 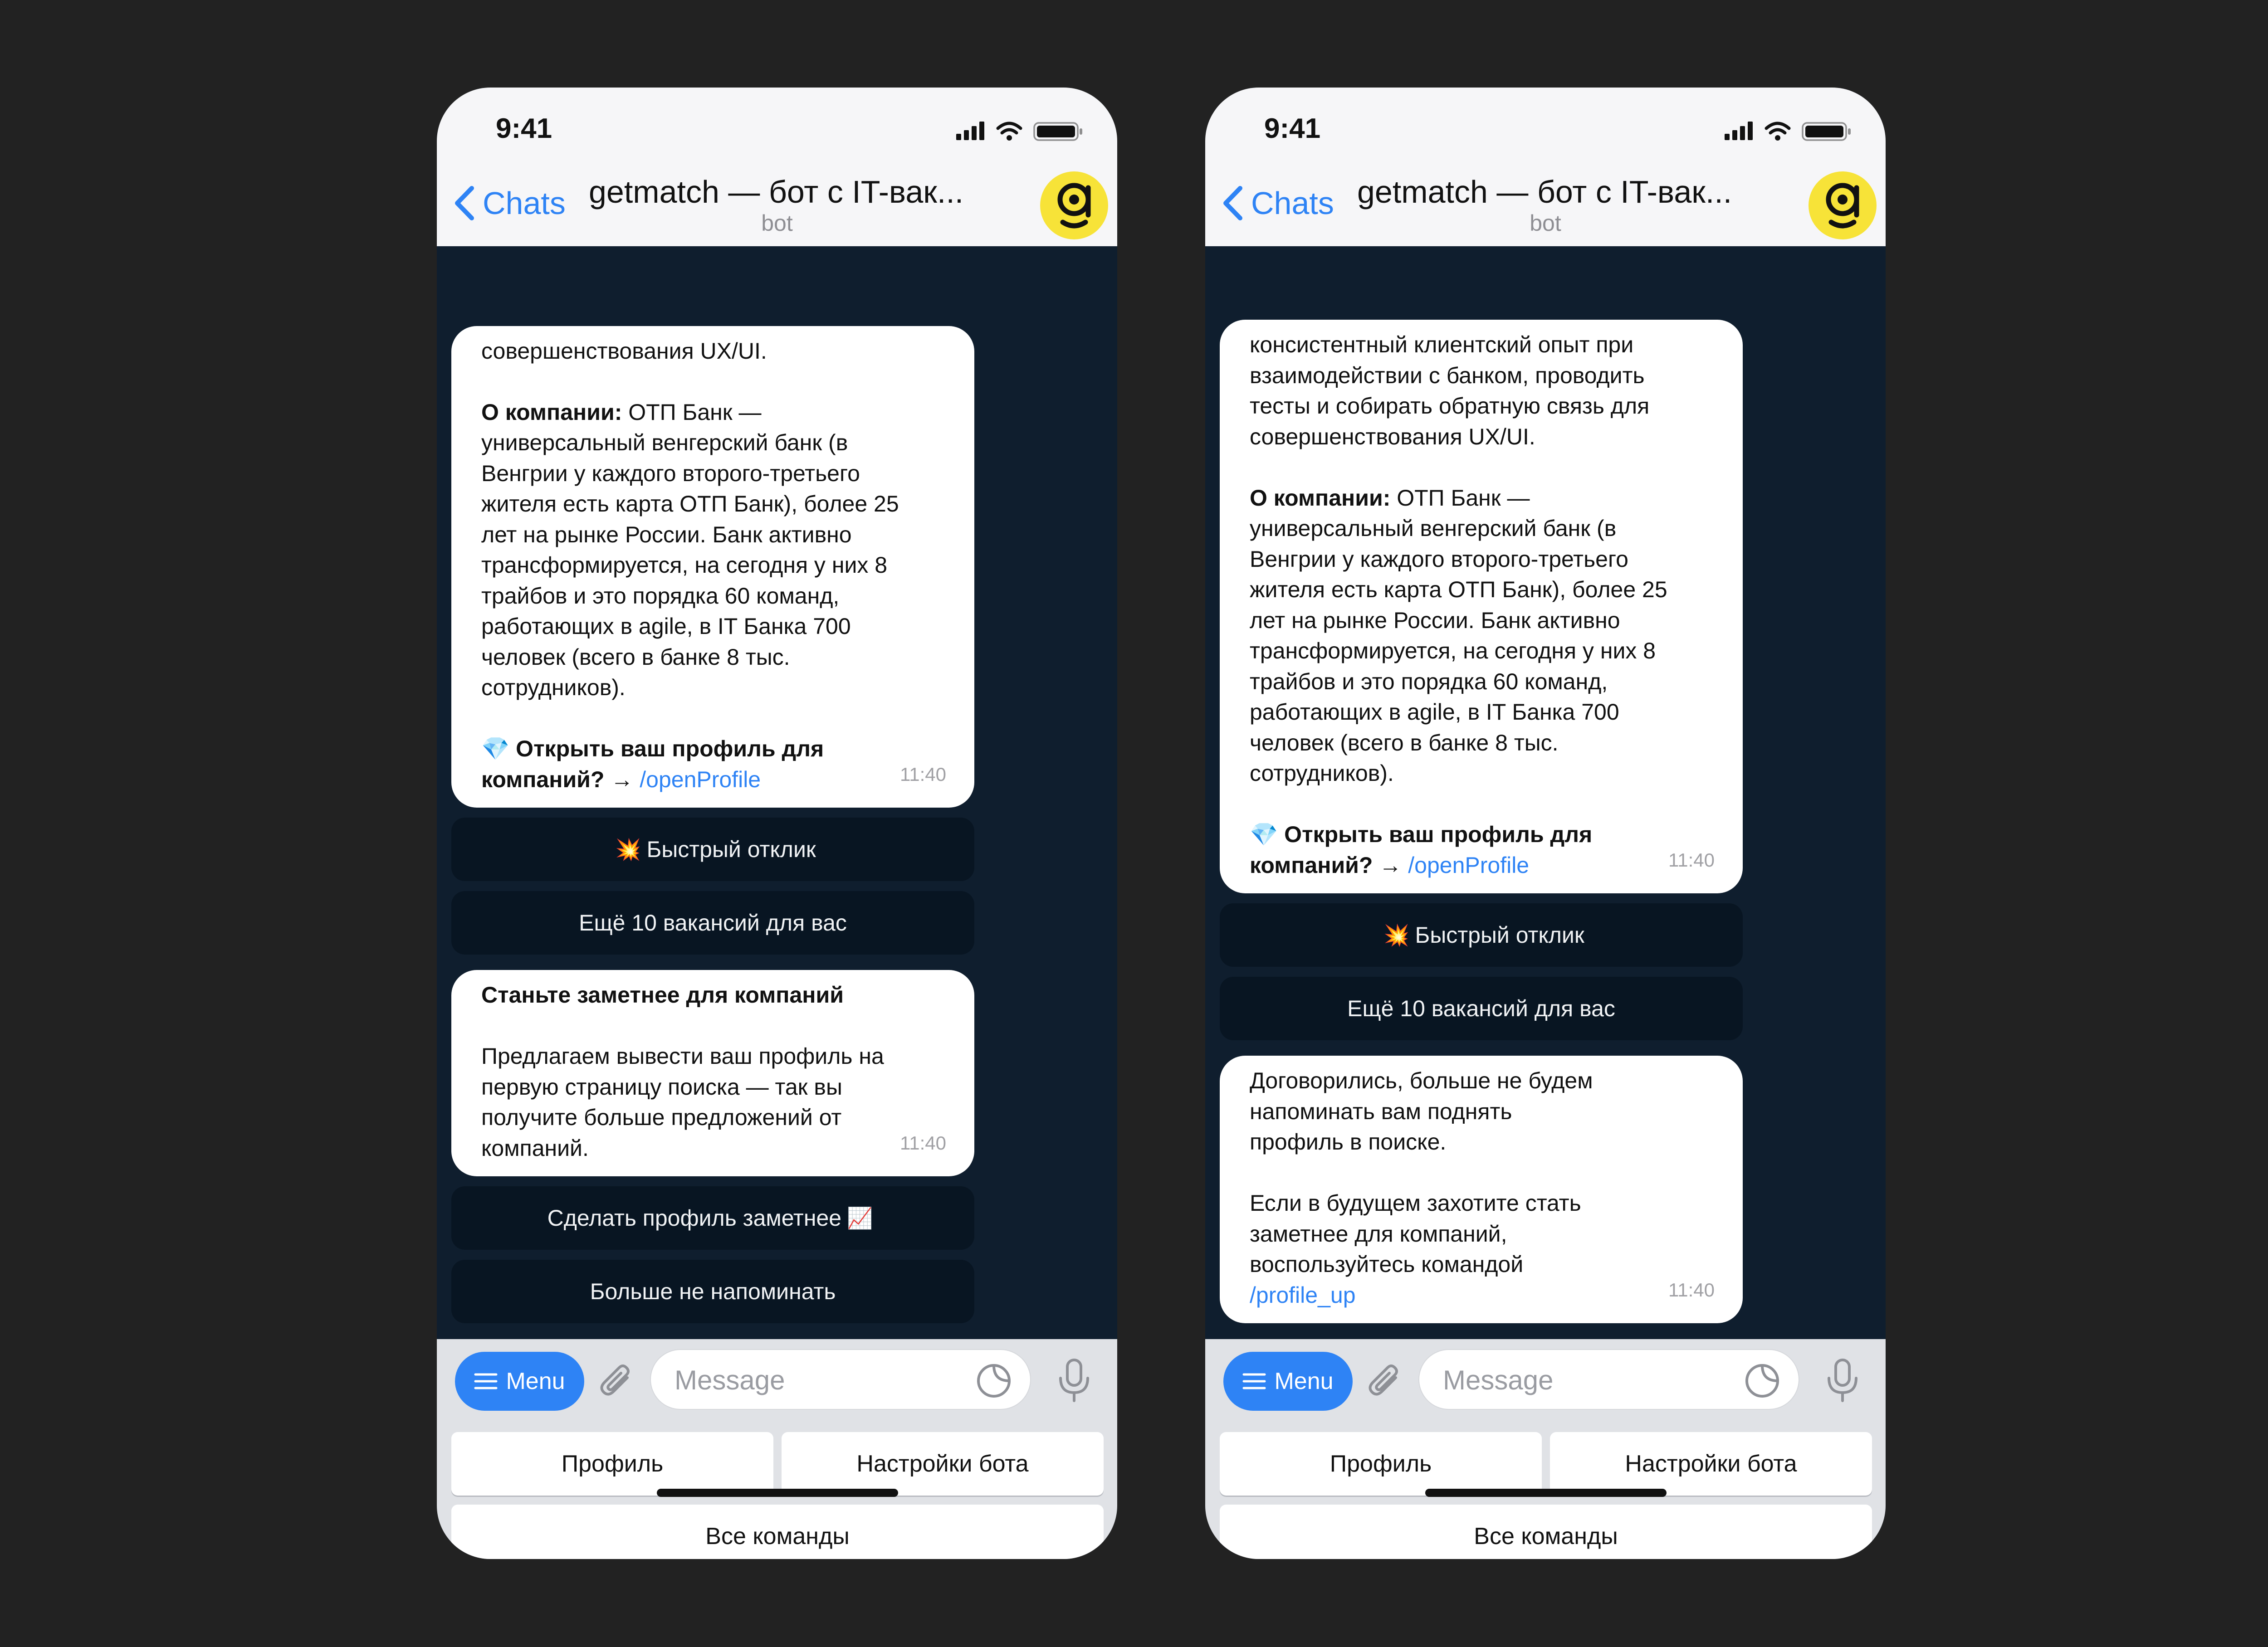 What do you see at coordinates (1387, 1264) in the screenshot?
I see `message-line: воспользуйтесь командой` at bounding box center [1387, 1264].